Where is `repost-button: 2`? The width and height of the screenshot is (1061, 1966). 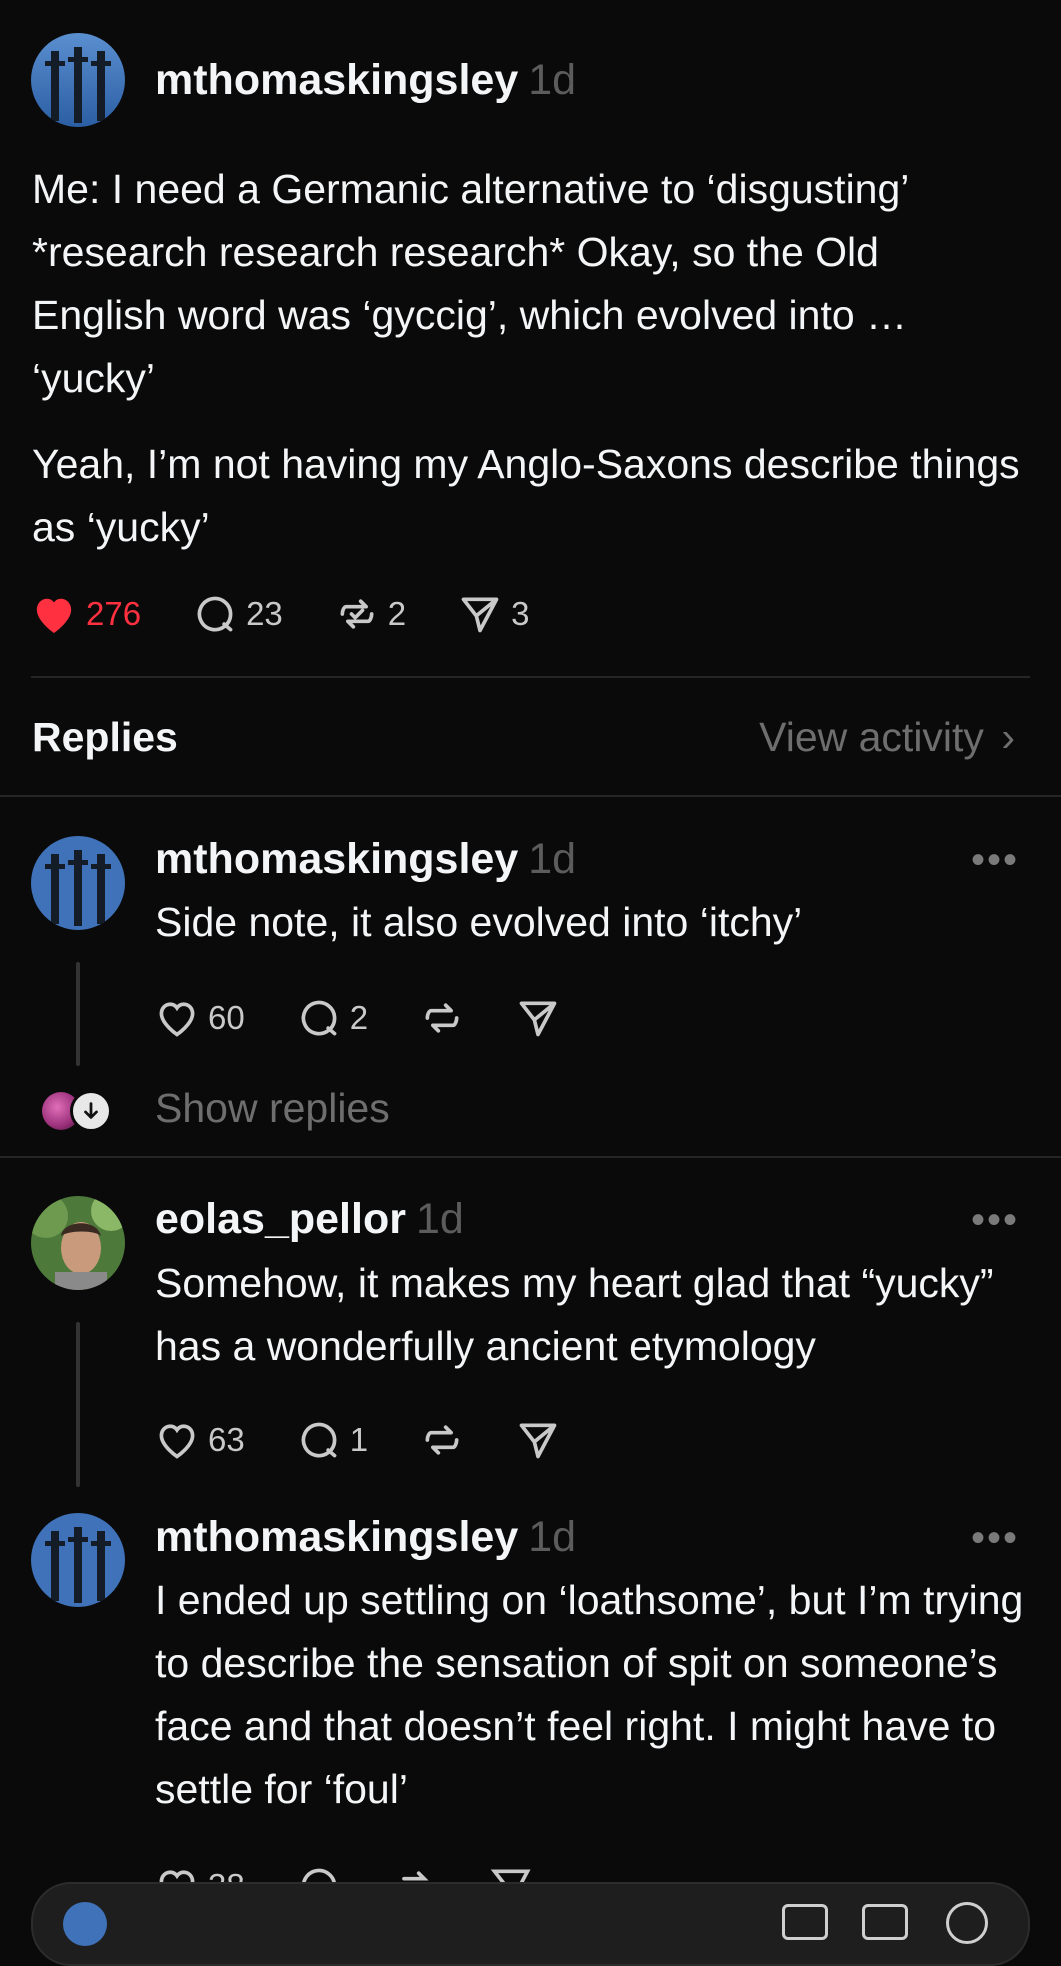
repost-button: 2 is located at coordinates (370, 614).